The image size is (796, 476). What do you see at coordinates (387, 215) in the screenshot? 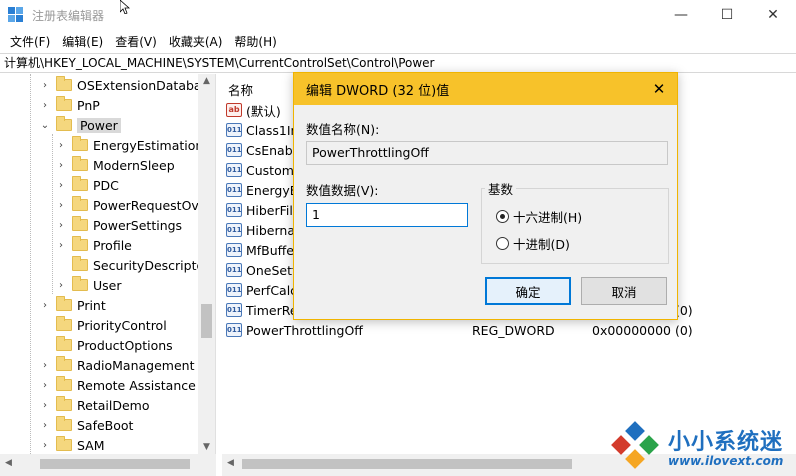
I see `value-data-input: 1` at bounding box center [387, 215].